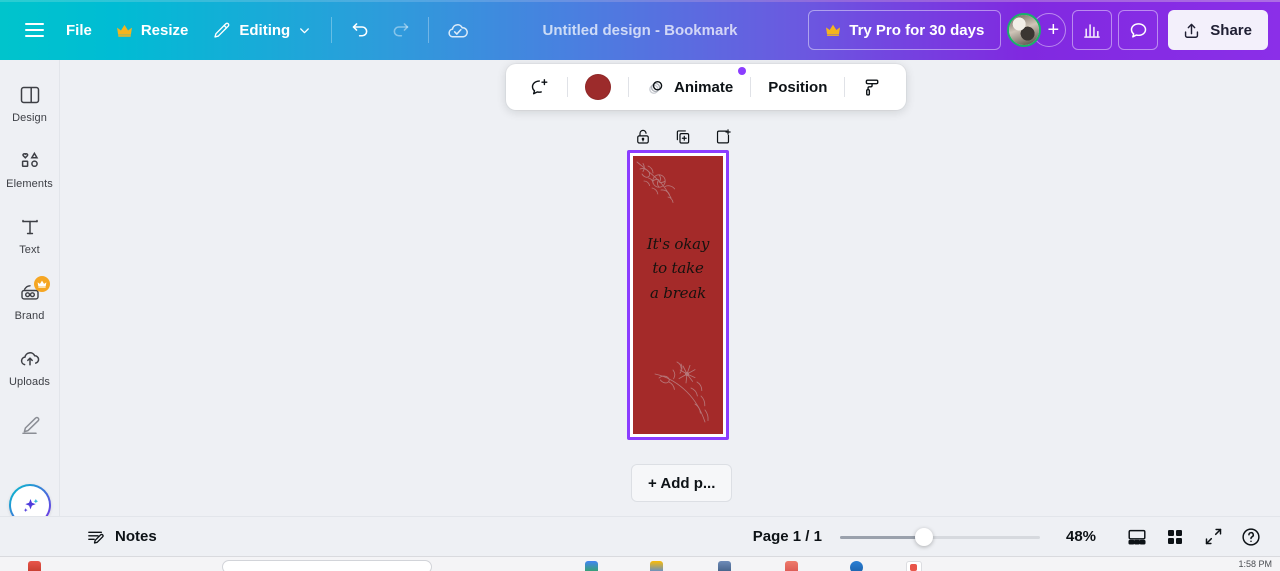 Image resolution: width=1280 pixels, height=571 pixels. I want to click on floral-branch-icon, so click(687, 391).